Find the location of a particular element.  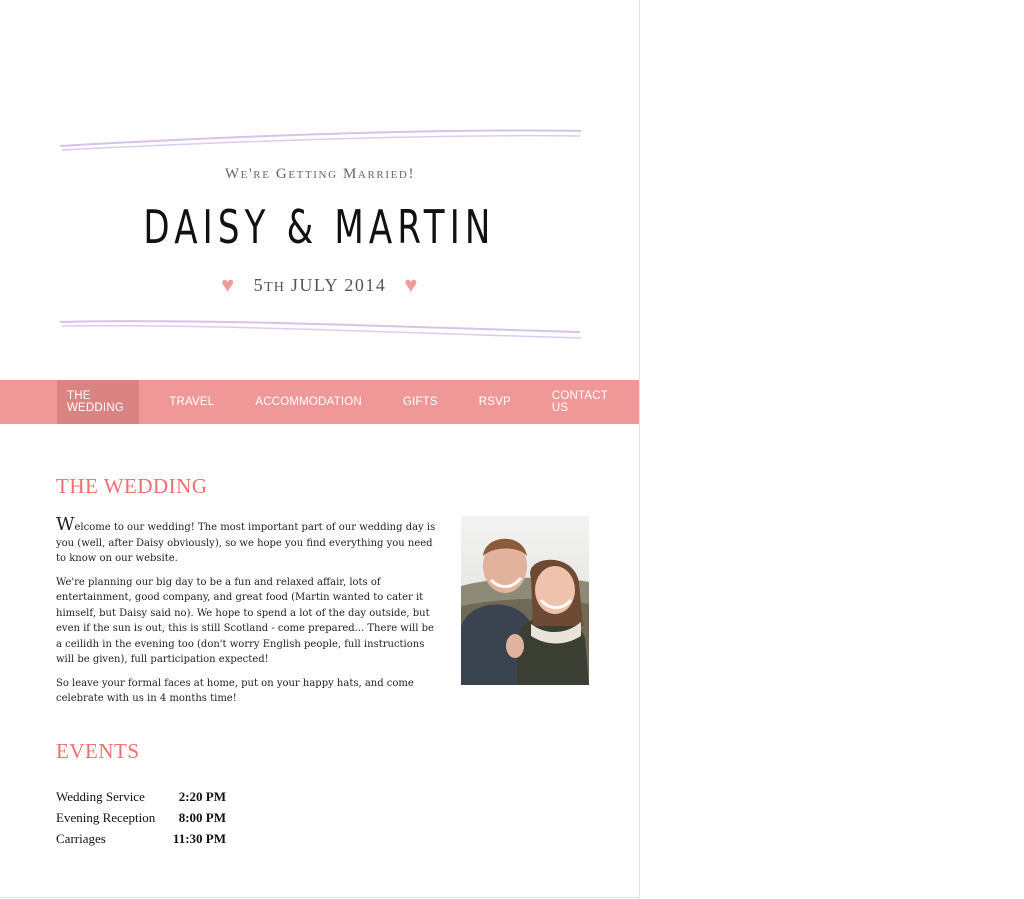

wedding-heading: THE WEDDING is located at coordinates (132, 486).